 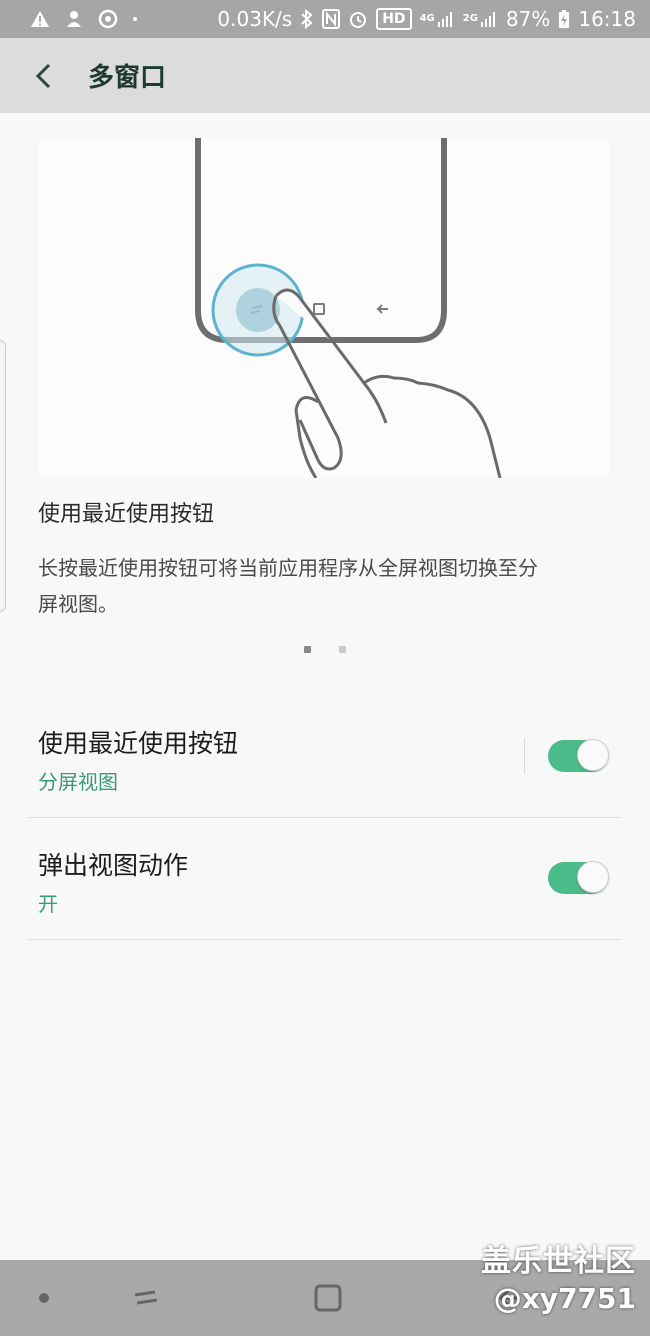 What do you see at coordinates (325, 757) in the screenshot?
I see `setting-row-recents-button: 使用最近使用按钮 分屏视图` at bounding box center [325, 757].